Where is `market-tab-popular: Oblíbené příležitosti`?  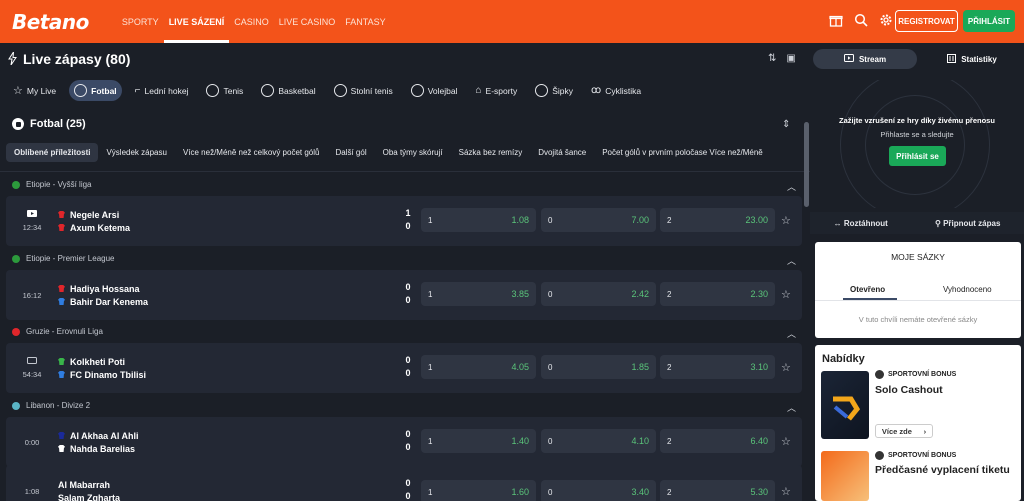 market-tab-popular: Oblíbené příležitosti is located at coordinates (52, 152).